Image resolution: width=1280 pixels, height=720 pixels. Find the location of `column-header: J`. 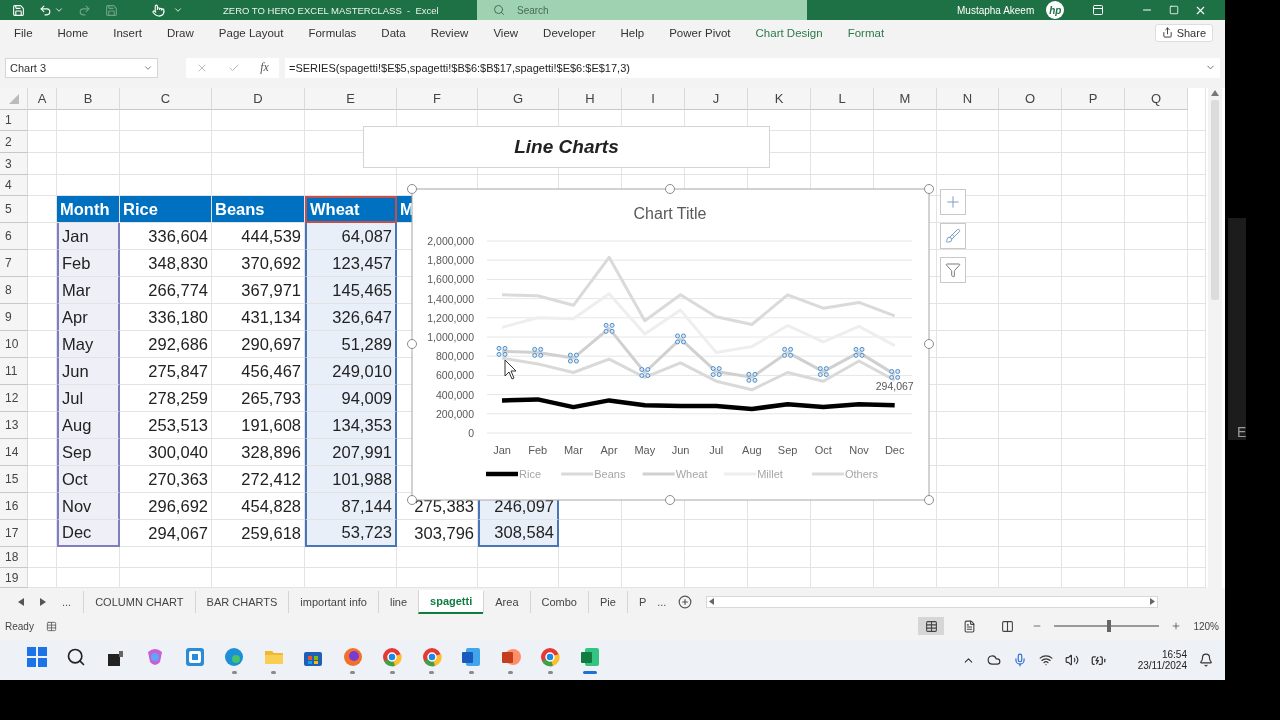

column-header: J is located at coordinates (716, 99).